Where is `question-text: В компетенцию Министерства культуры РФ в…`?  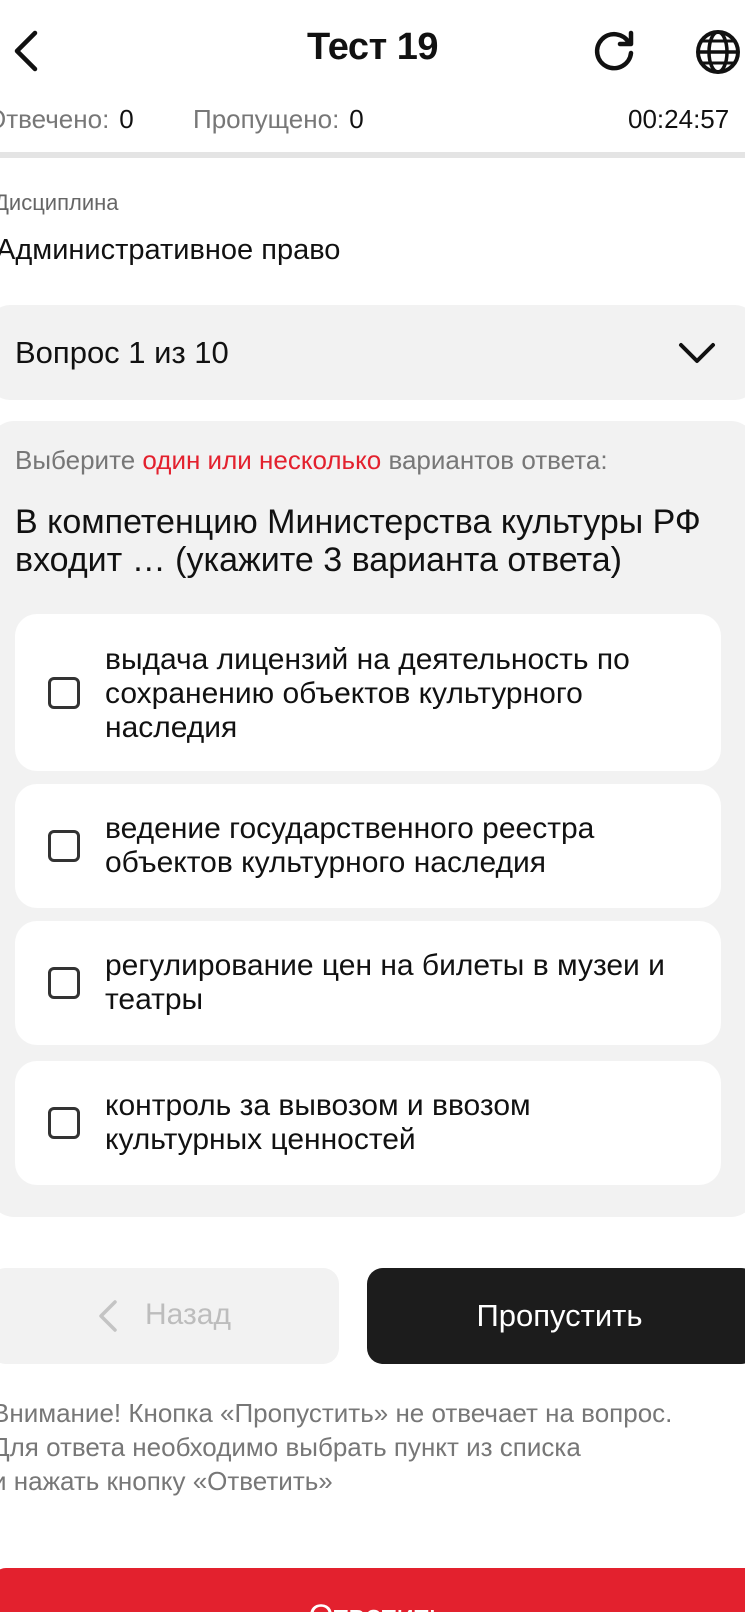
question-text: В компетенцию Министерства культуры РФ в… is located at coordinates (358, 541).